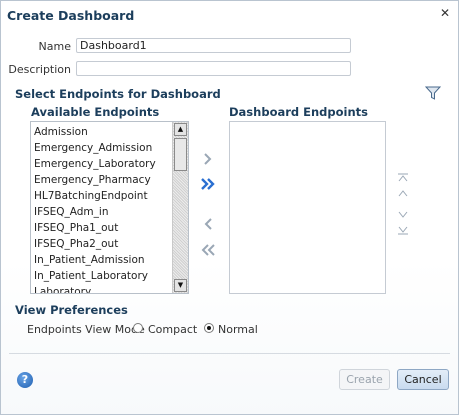  Describe the element at coordinates (71, 310) in the screenshot. I see `view-preferences-heading: View Preferences` at that location.